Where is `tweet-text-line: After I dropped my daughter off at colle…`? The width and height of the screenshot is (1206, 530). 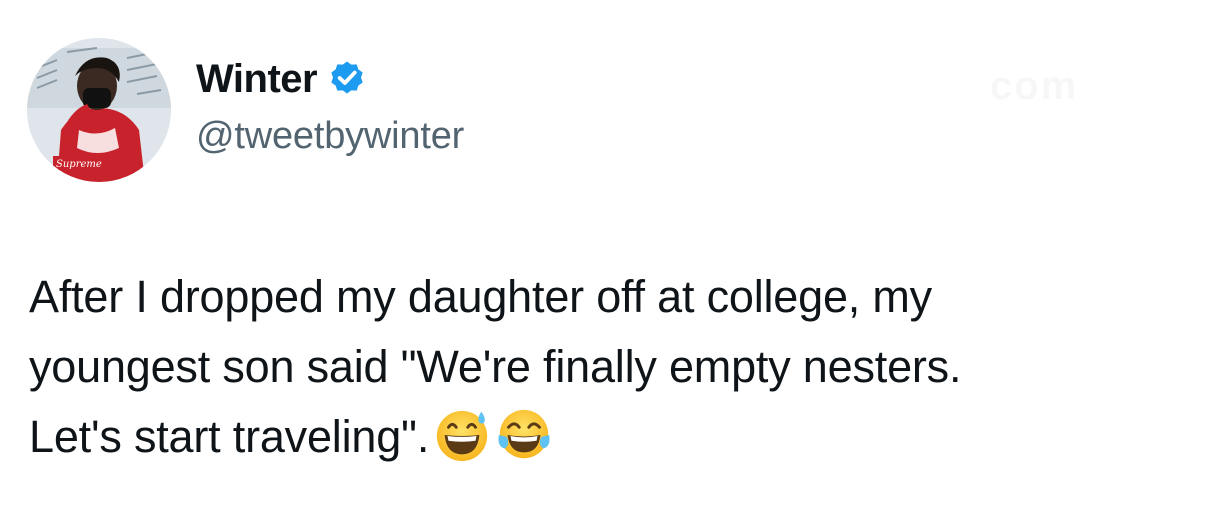
tweet-text-line: After I dropped my daughter off at colle… is located at coordinates (480, 296).